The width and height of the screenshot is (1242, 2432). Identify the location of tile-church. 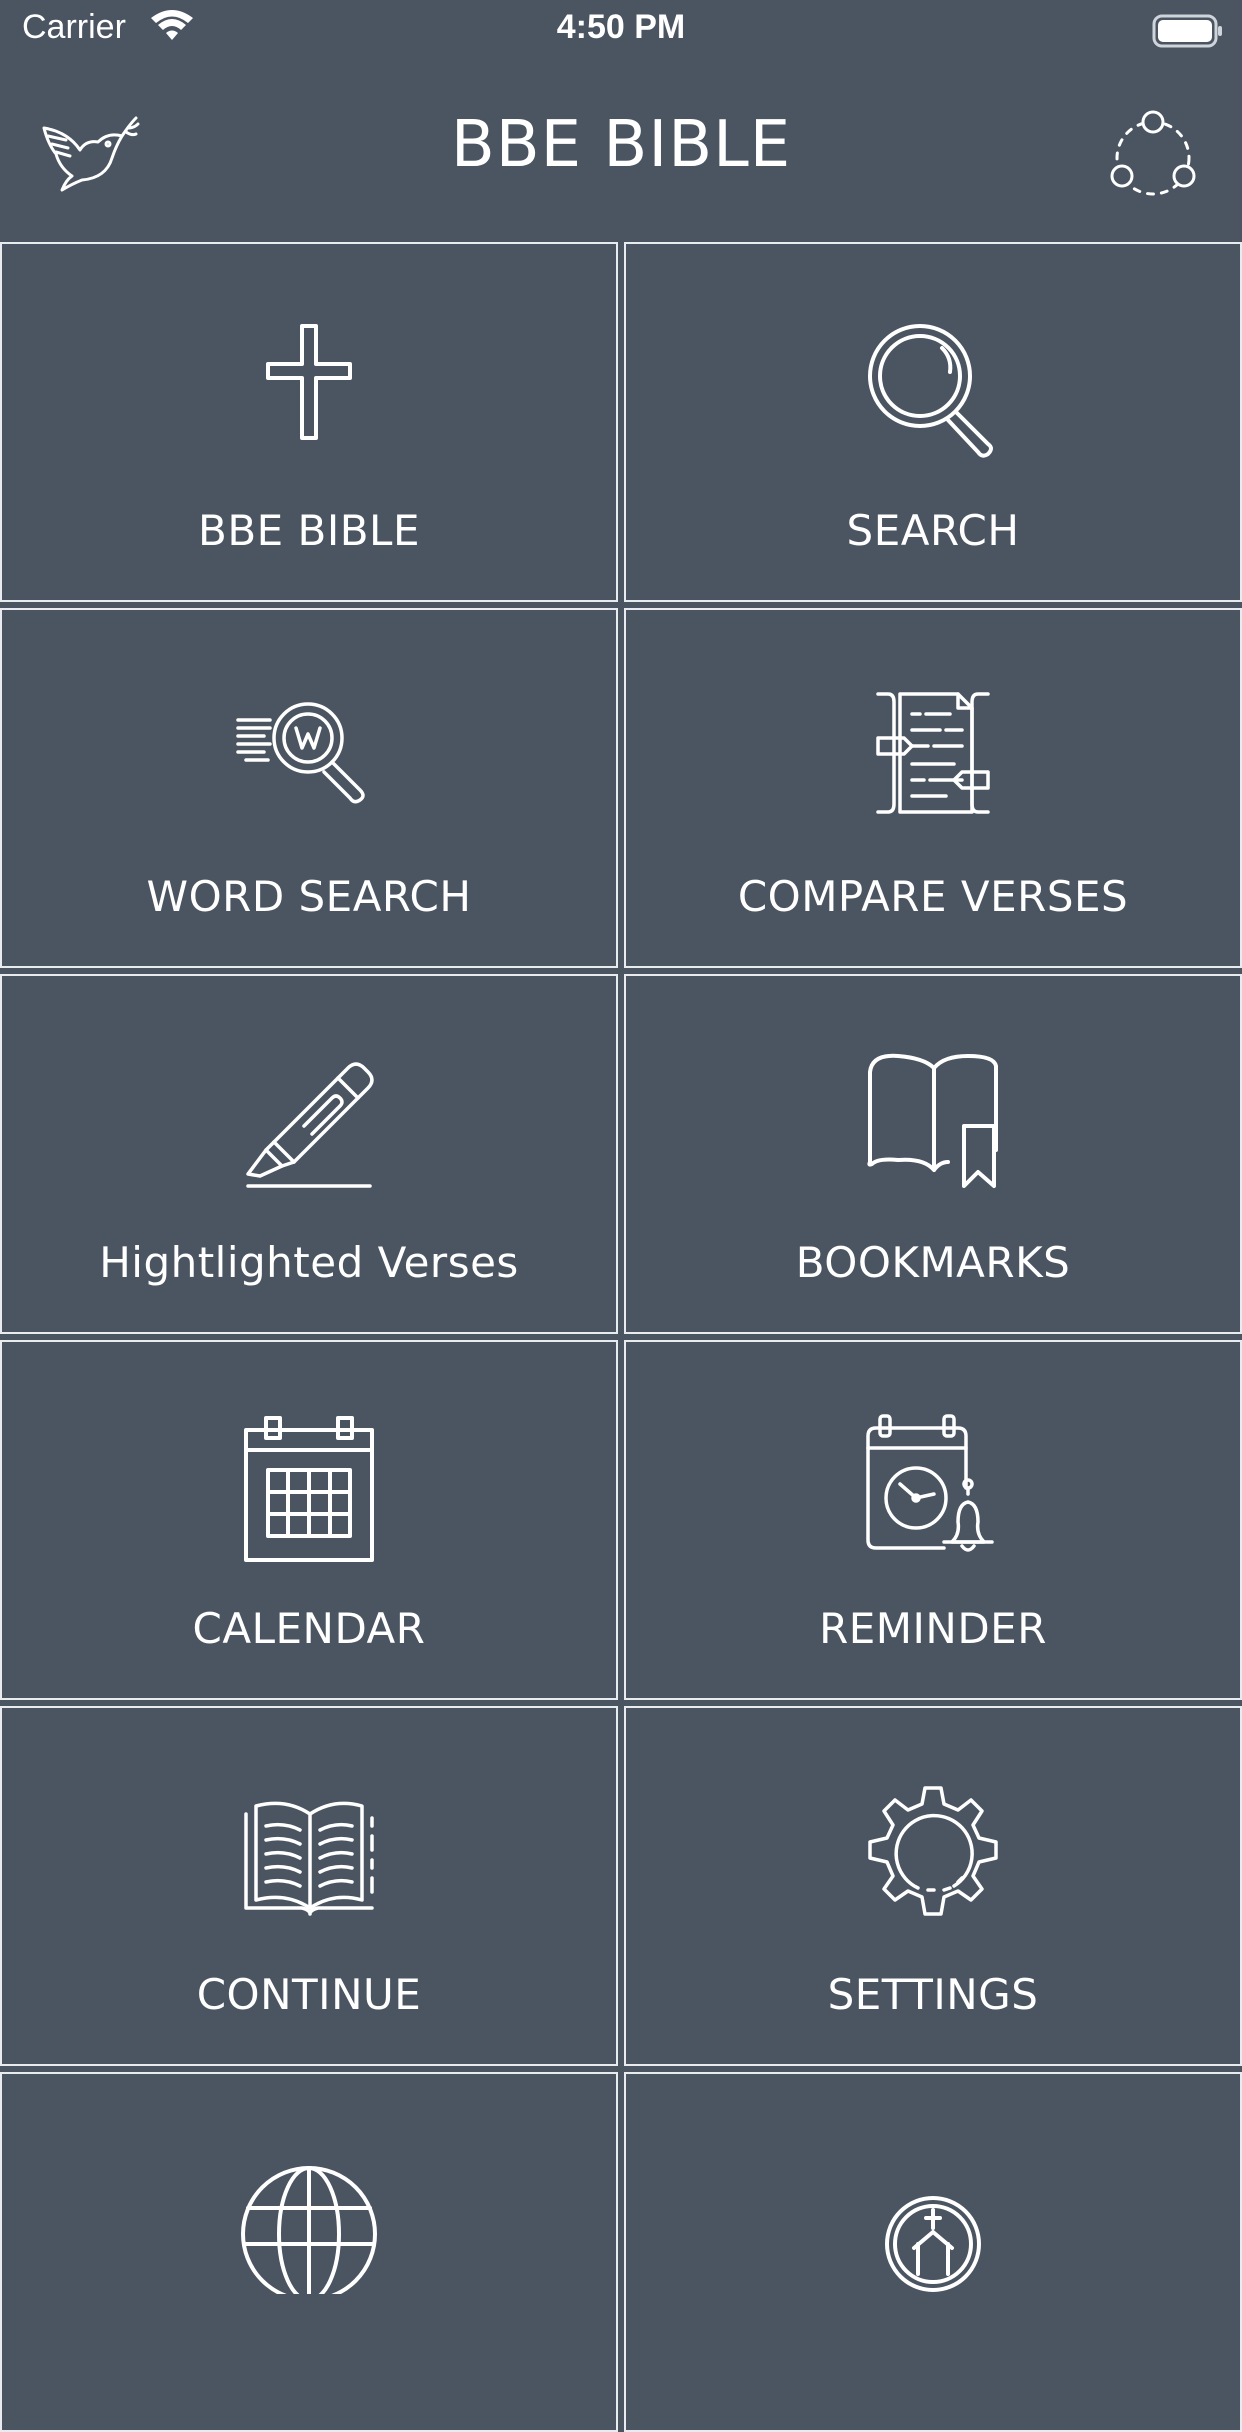
(933, 2252).